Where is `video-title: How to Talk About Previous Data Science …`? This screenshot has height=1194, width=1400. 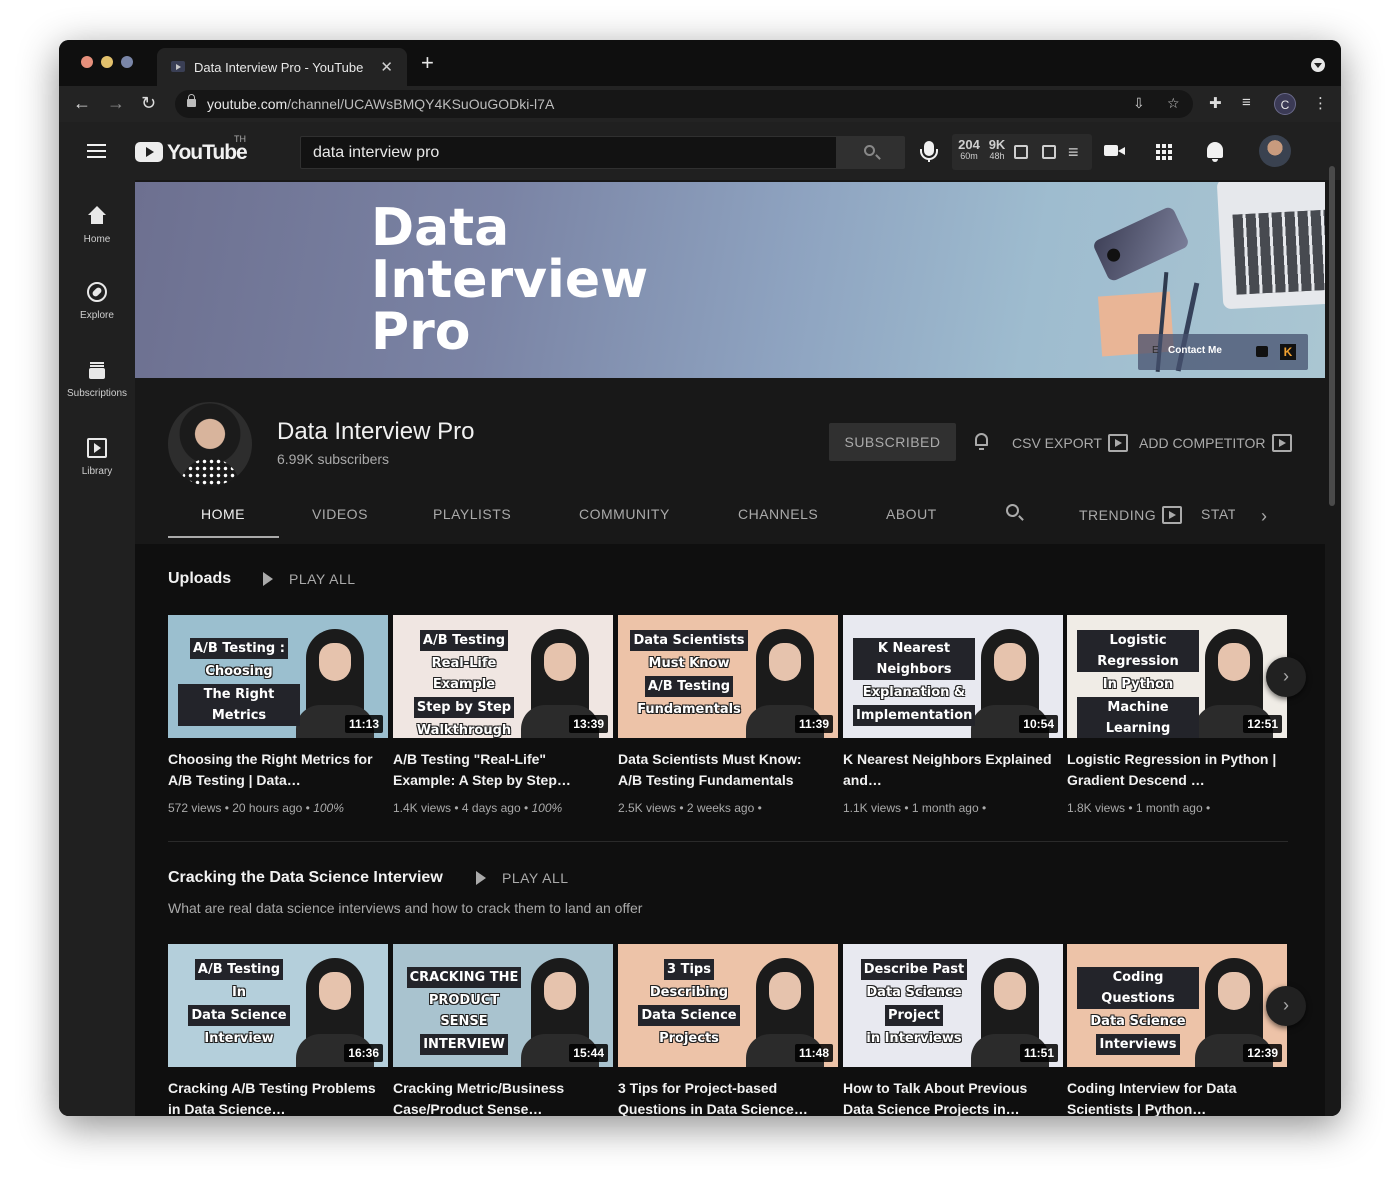
video-title: How to Talk About Previous Data Science … is located at coordinates (948, 1097).